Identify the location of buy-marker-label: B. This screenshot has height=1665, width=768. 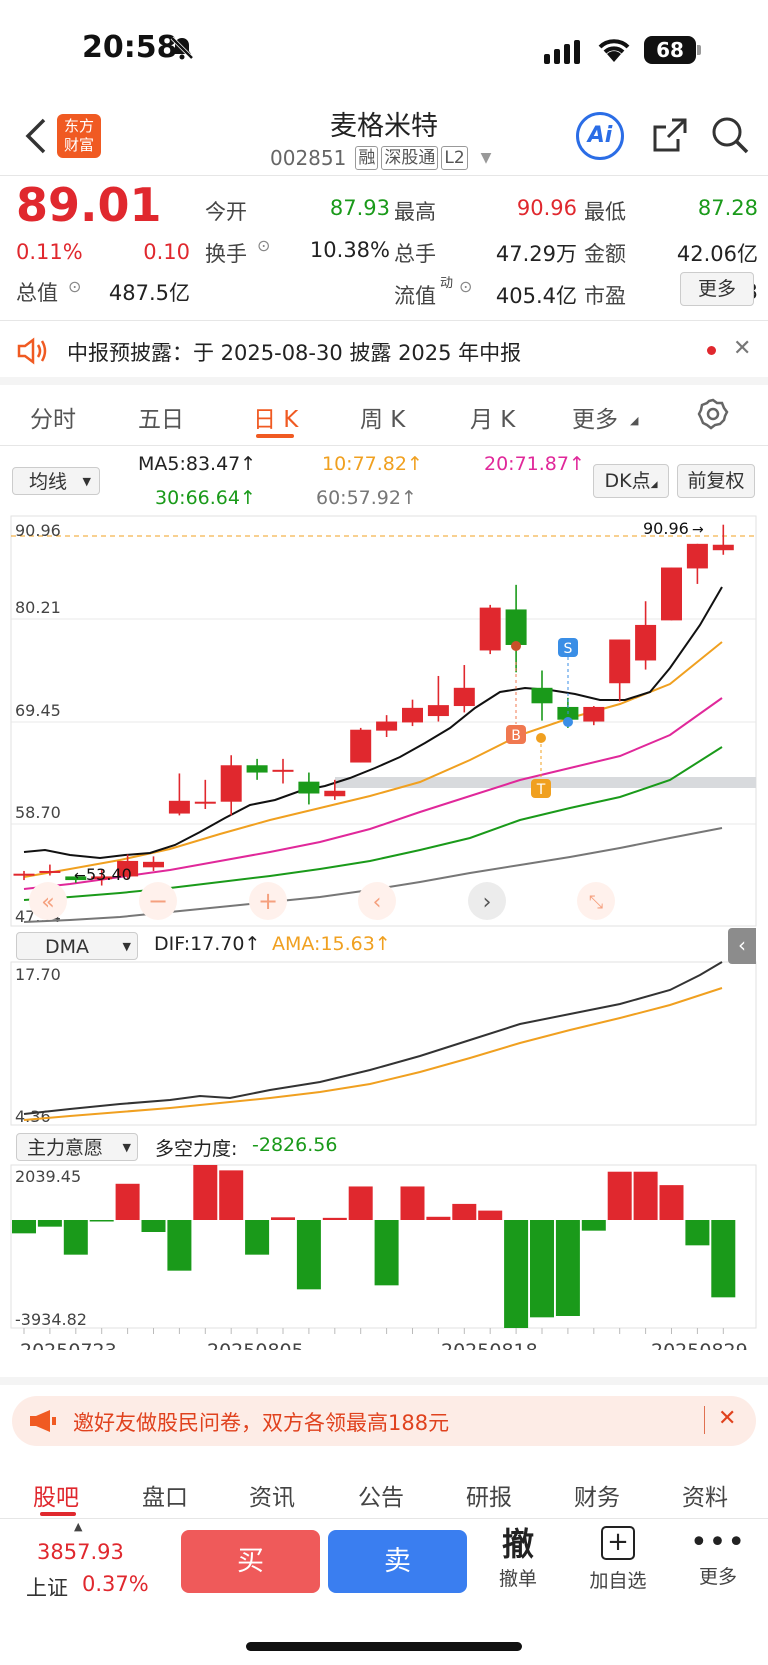
(516, 736).